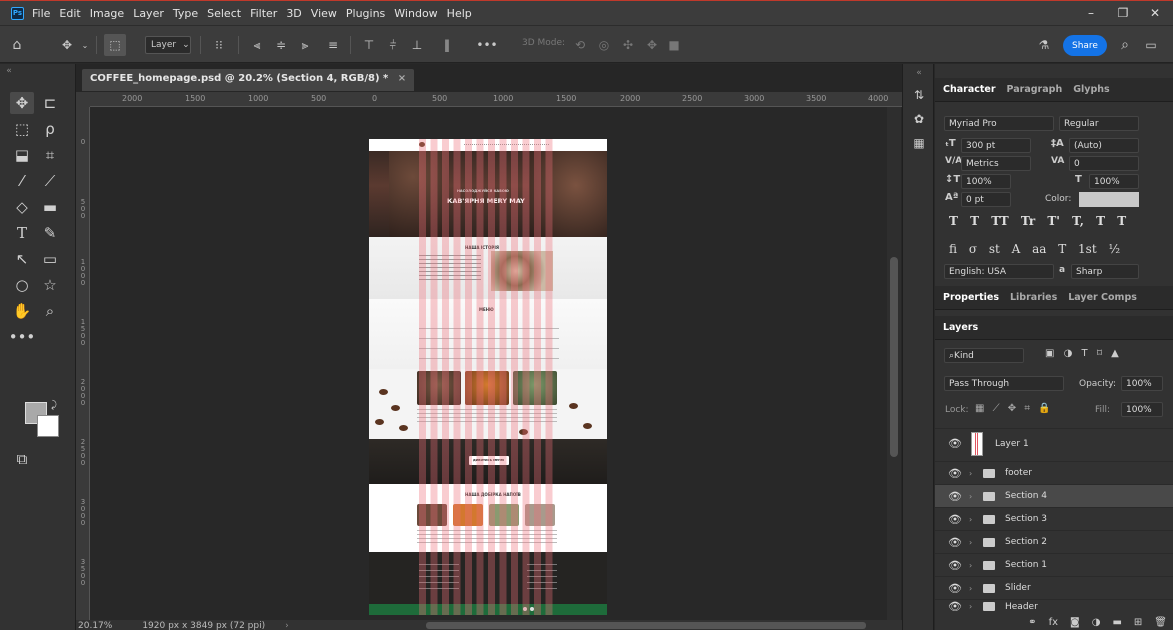  Describe the element at coordinates (50, 207) in the screenshot. I see `gradient-tool-icon: ▬` at that location.